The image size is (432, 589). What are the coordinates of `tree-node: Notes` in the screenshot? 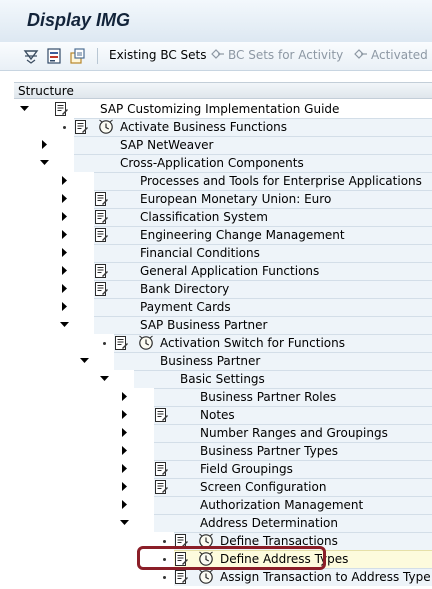 It's located at (223, 415).